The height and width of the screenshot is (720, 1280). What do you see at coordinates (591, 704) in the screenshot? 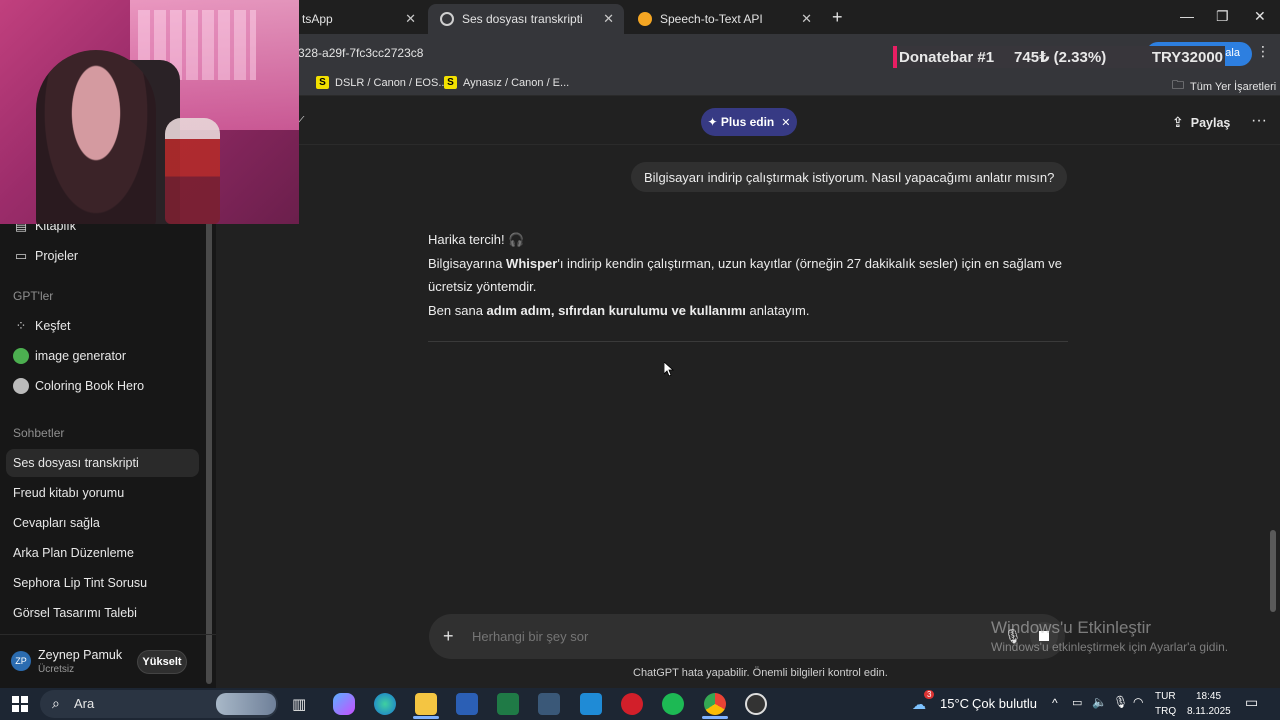
I see `store-icon` at bounding box center [591, 704].